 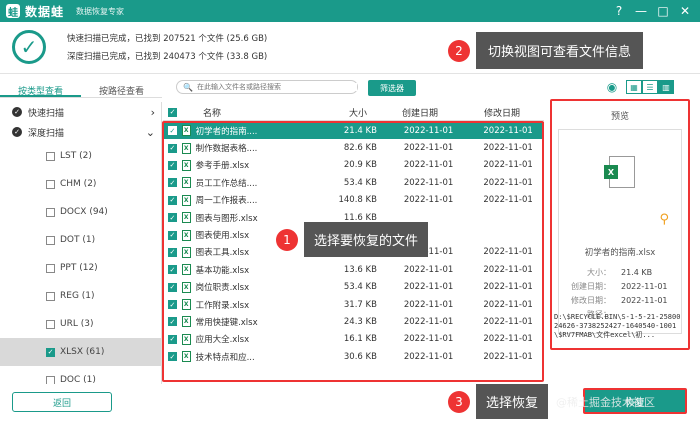 What do you see at coordinates (353, 131) in the screenshot?
I see `table-row: ✓ X 初学者的指南.... 21.4 KB 2022-11-01 2022-11-01` at bounding box center [353, 131].